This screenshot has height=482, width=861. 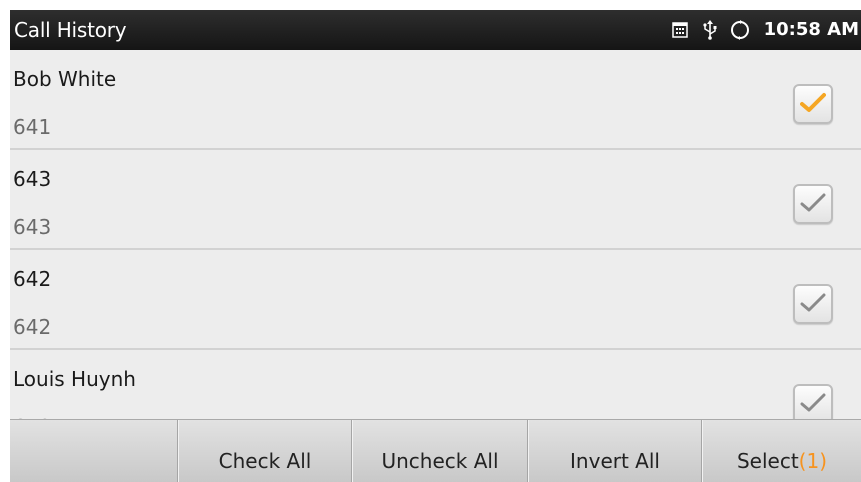 What do you see at coordinates (65, 79) in the screenshot?
I see `caller-name: Bob White` at bounding box center [65, 79].